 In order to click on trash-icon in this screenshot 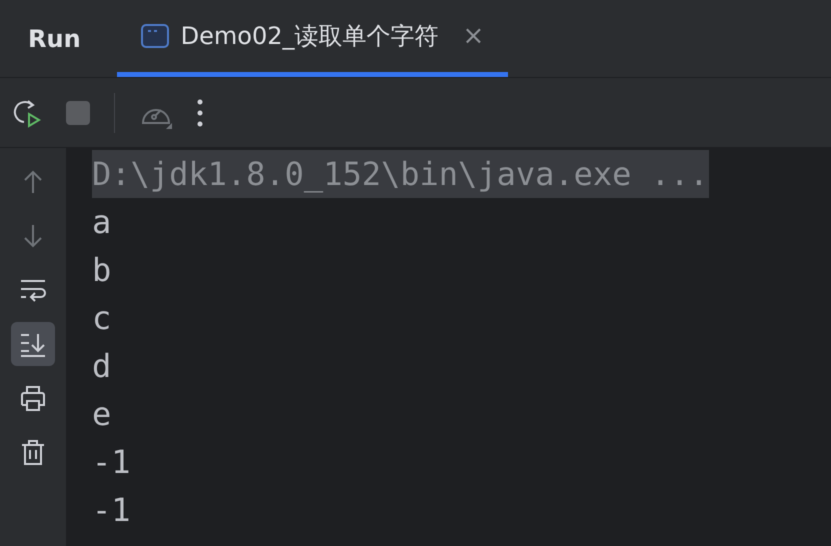, I will do `click(33, 452)`.